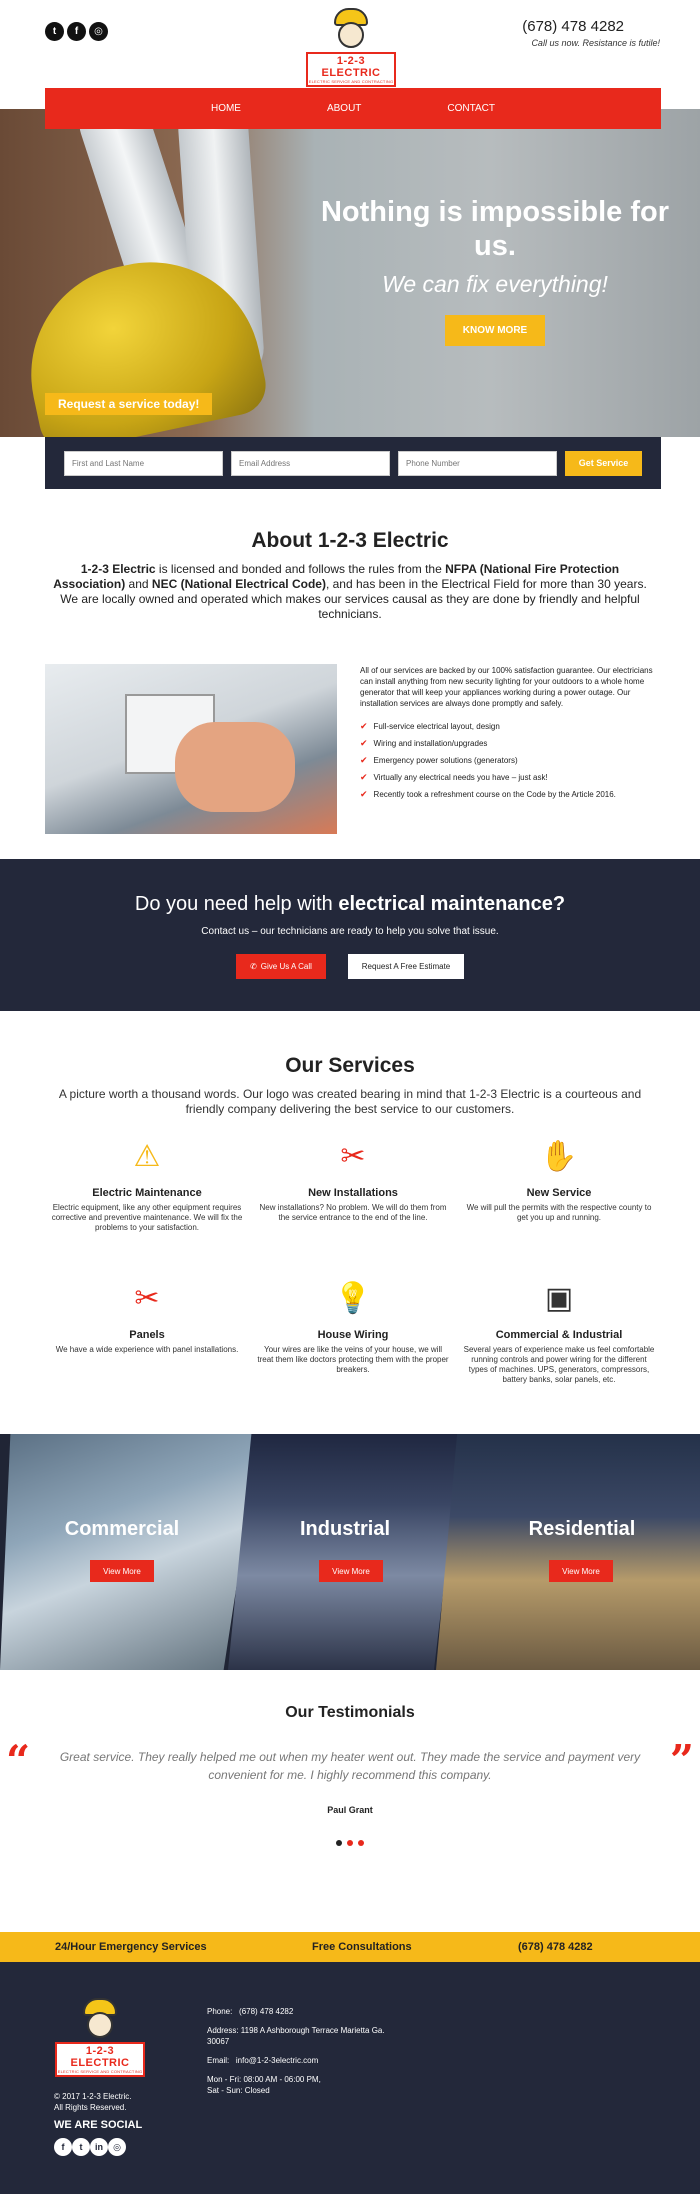  Describe the element at coordinates (147, 1156) in the screenshot. I see `warning-icon: ⚠` at that location.